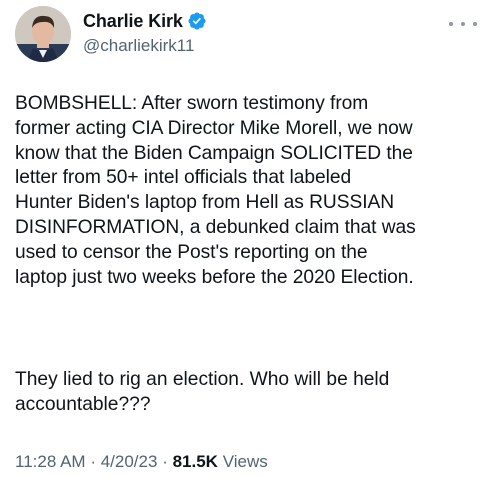 This screenshot has width=500, height=478. Describe the element at coordinates (197, 21) in the screenshot. I see `verified-badge-icon` at that location.